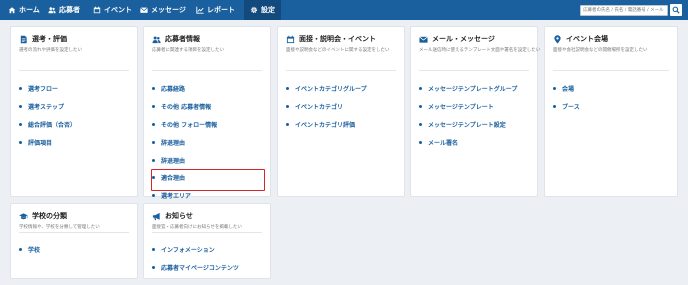 The image size is (688, 285). Describe the element at coordinates (23, 215) in the screenshot. I see `graduation-icon` at that location.